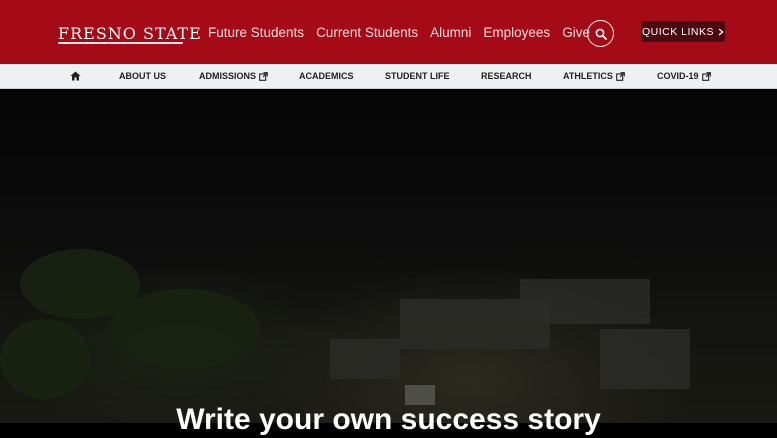 This screenshot has height=438, width=777. I want to click on nav-student-life: STUDENT LIFE, so click(417, 76).